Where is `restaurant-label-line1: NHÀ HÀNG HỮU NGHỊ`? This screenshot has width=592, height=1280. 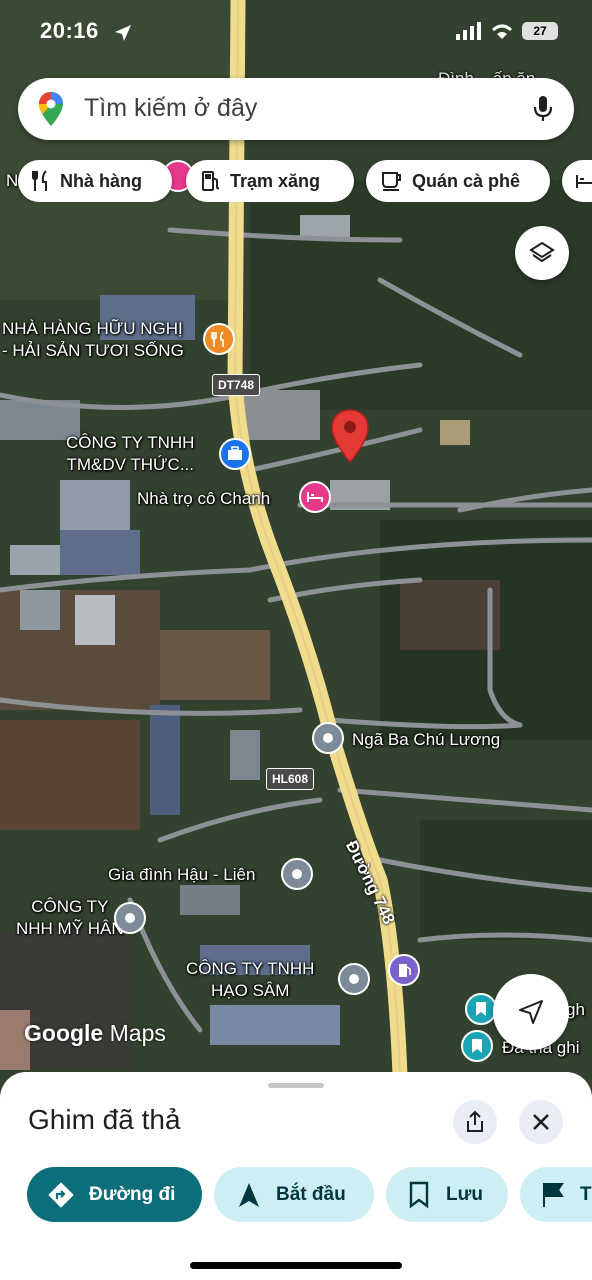 restaurant-label-line1: NHÀ HÀNG HỮU NGHỊ is located at coordinates (92, 328).